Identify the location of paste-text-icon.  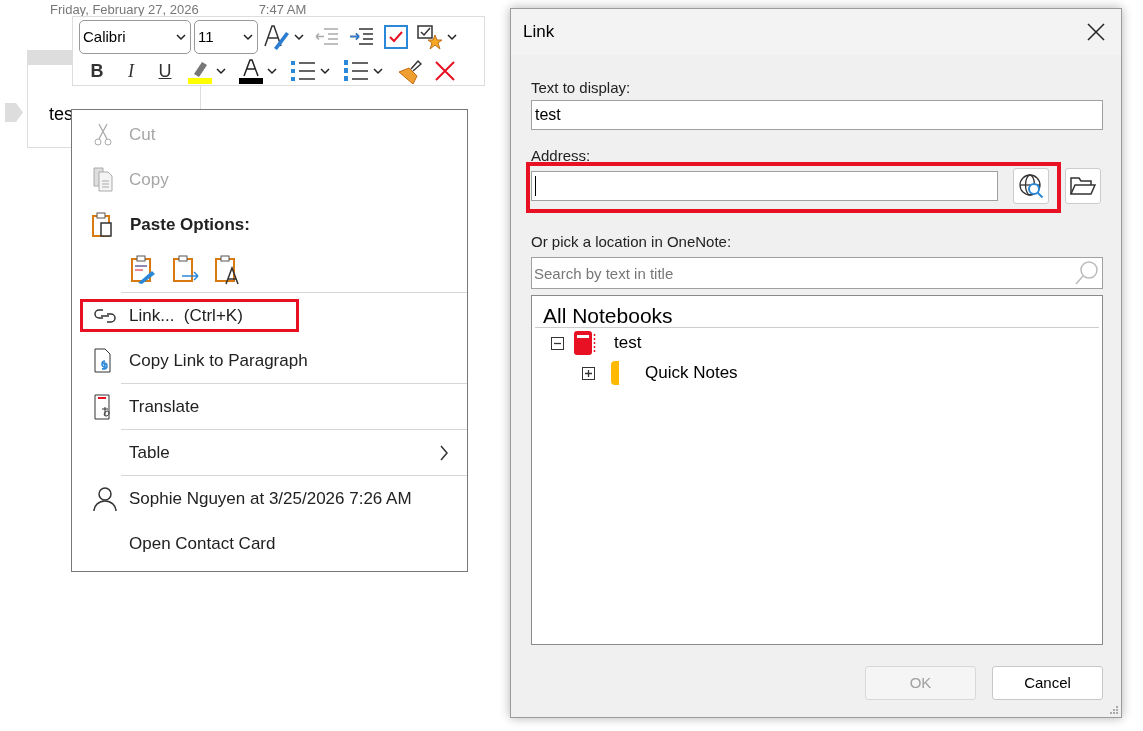
(228, 269).